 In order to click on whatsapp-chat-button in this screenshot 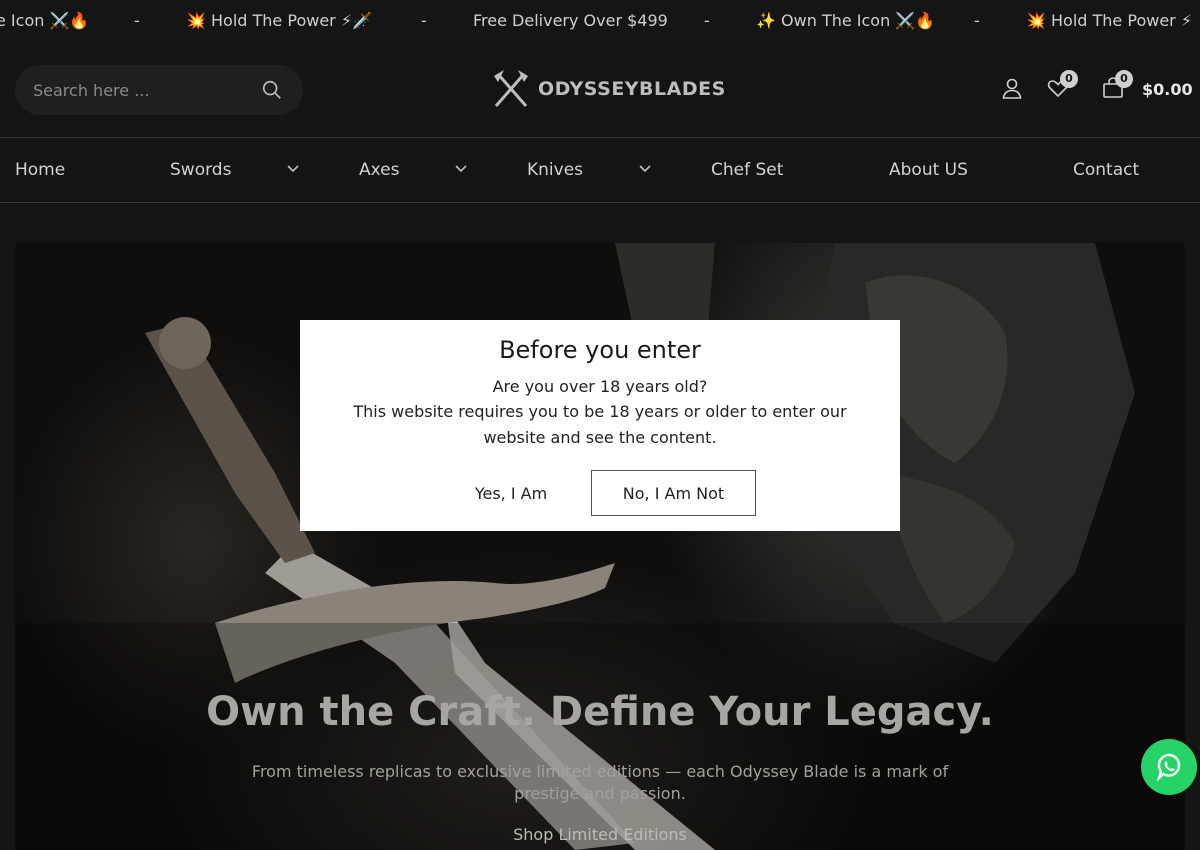, I will do `click(1169, 767)`.